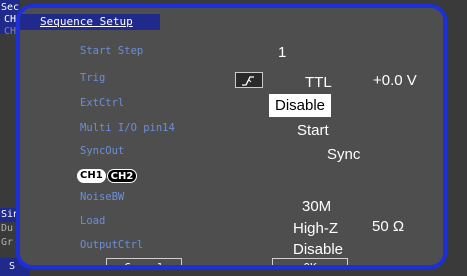 The width and height of the screenshot is (467, 276). I want to click on tab-ch2: CH2, so click(122, 176).